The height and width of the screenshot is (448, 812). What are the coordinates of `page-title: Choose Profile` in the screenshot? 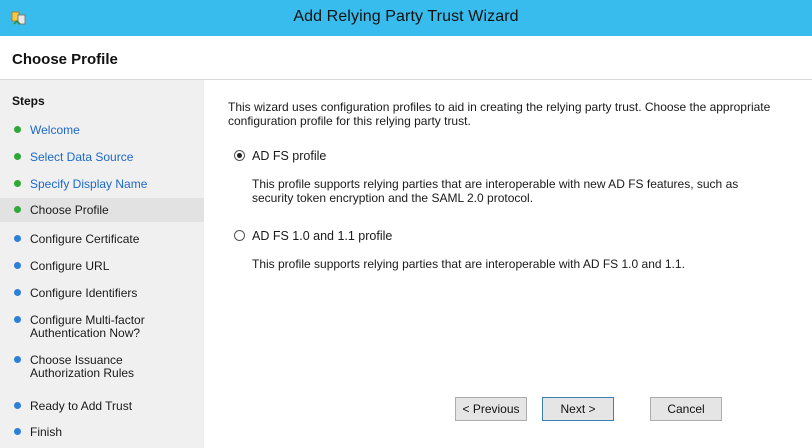 It's located at (65, 59).